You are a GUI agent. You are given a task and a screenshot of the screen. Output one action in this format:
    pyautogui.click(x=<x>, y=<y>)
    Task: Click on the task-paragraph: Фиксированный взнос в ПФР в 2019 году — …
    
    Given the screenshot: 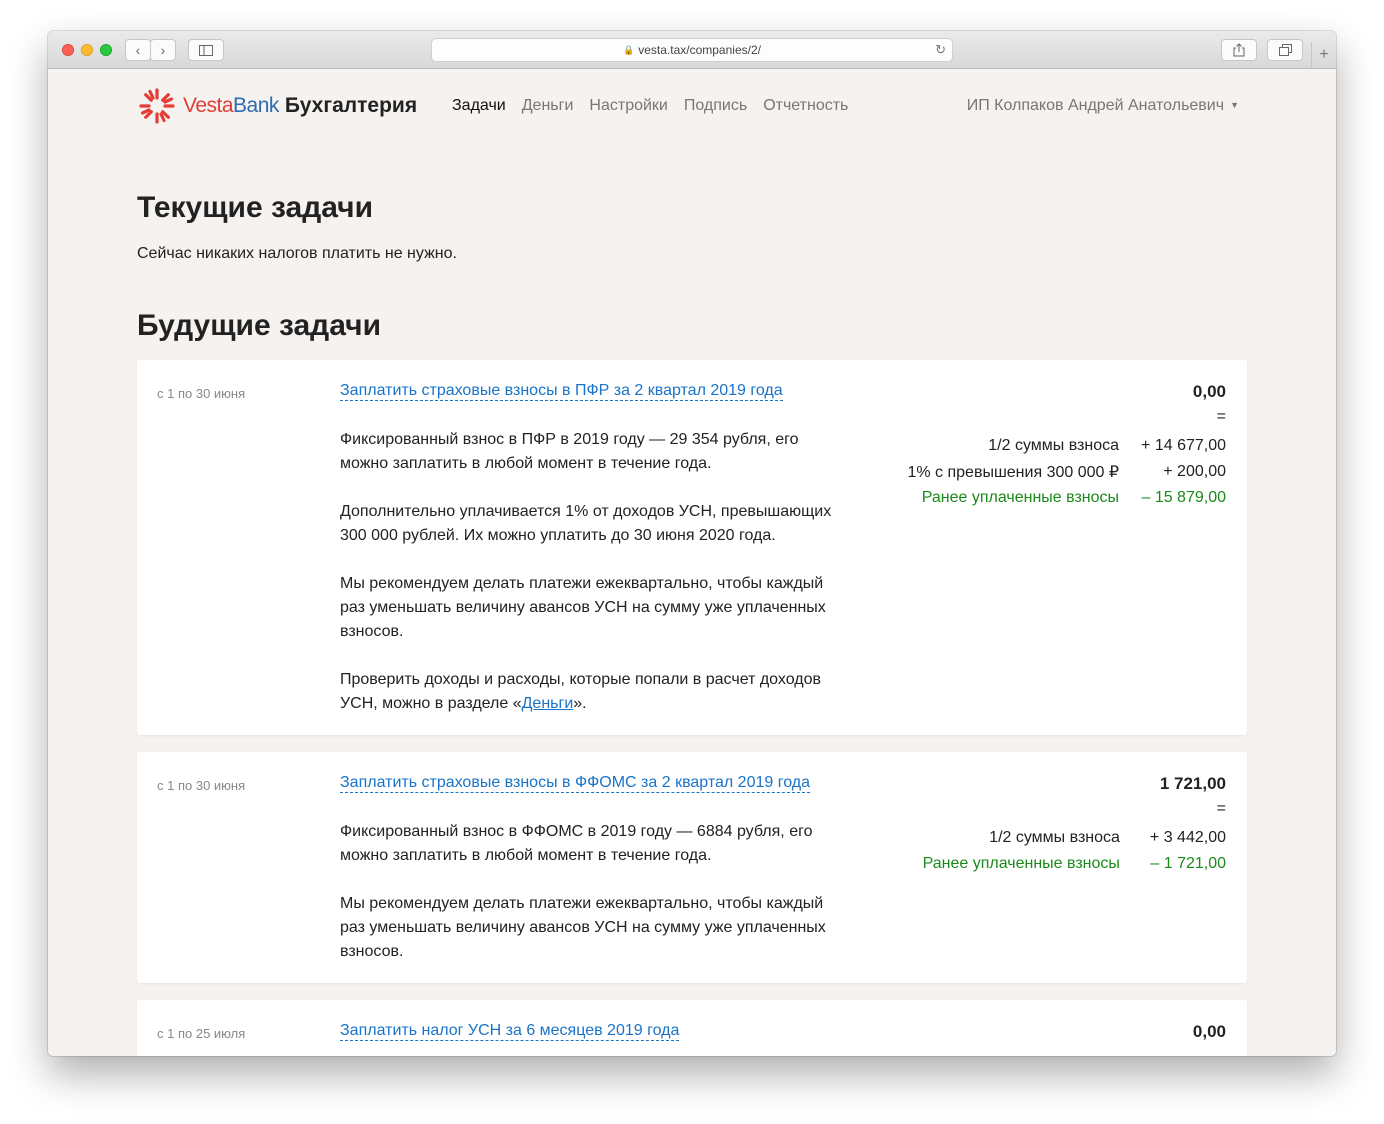 What is the action you would take?
    pyautogui.click(x=569, y=451)
    